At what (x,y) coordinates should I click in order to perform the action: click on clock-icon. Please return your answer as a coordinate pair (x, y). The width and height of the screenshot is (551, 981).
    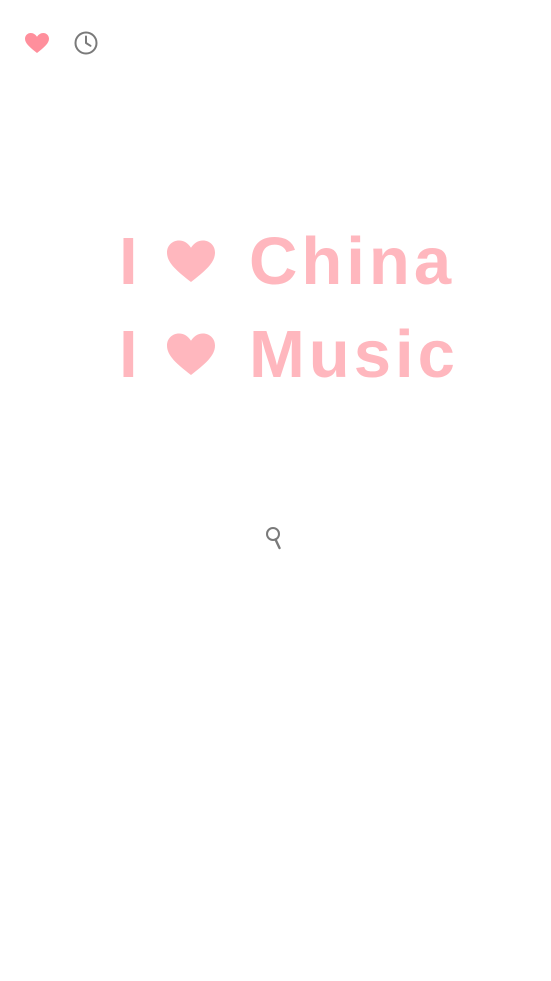
    Looking at the image, I should click on (86, 43).